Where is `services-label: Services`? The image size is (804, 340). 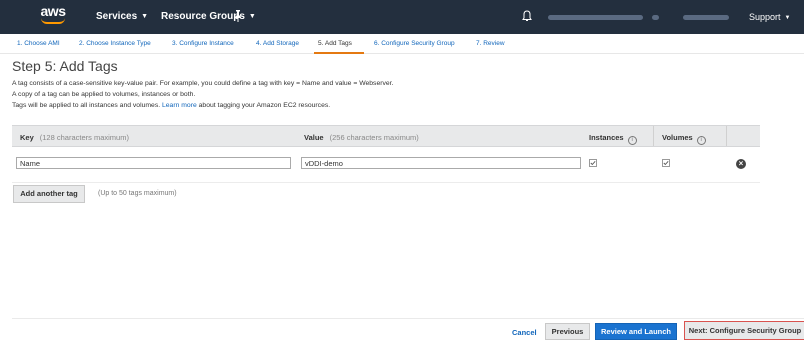 services-label: Services is located at coordinates (117, 16).